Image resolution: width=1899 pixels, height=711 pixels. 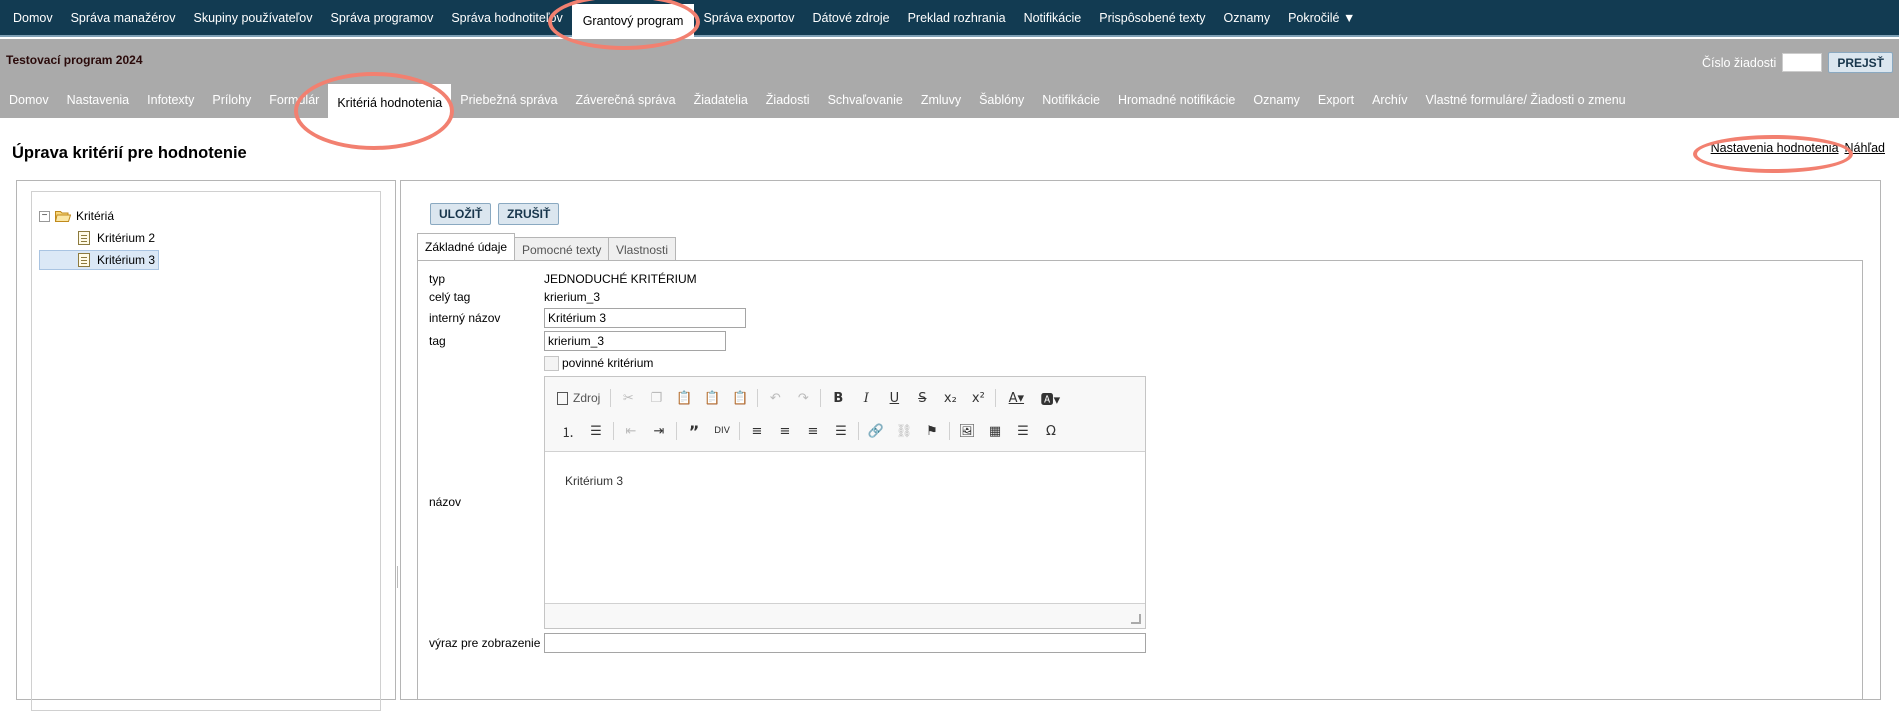 I want to click on subnav-item-prilohy: Prílohy, so click(x=231, y=99).